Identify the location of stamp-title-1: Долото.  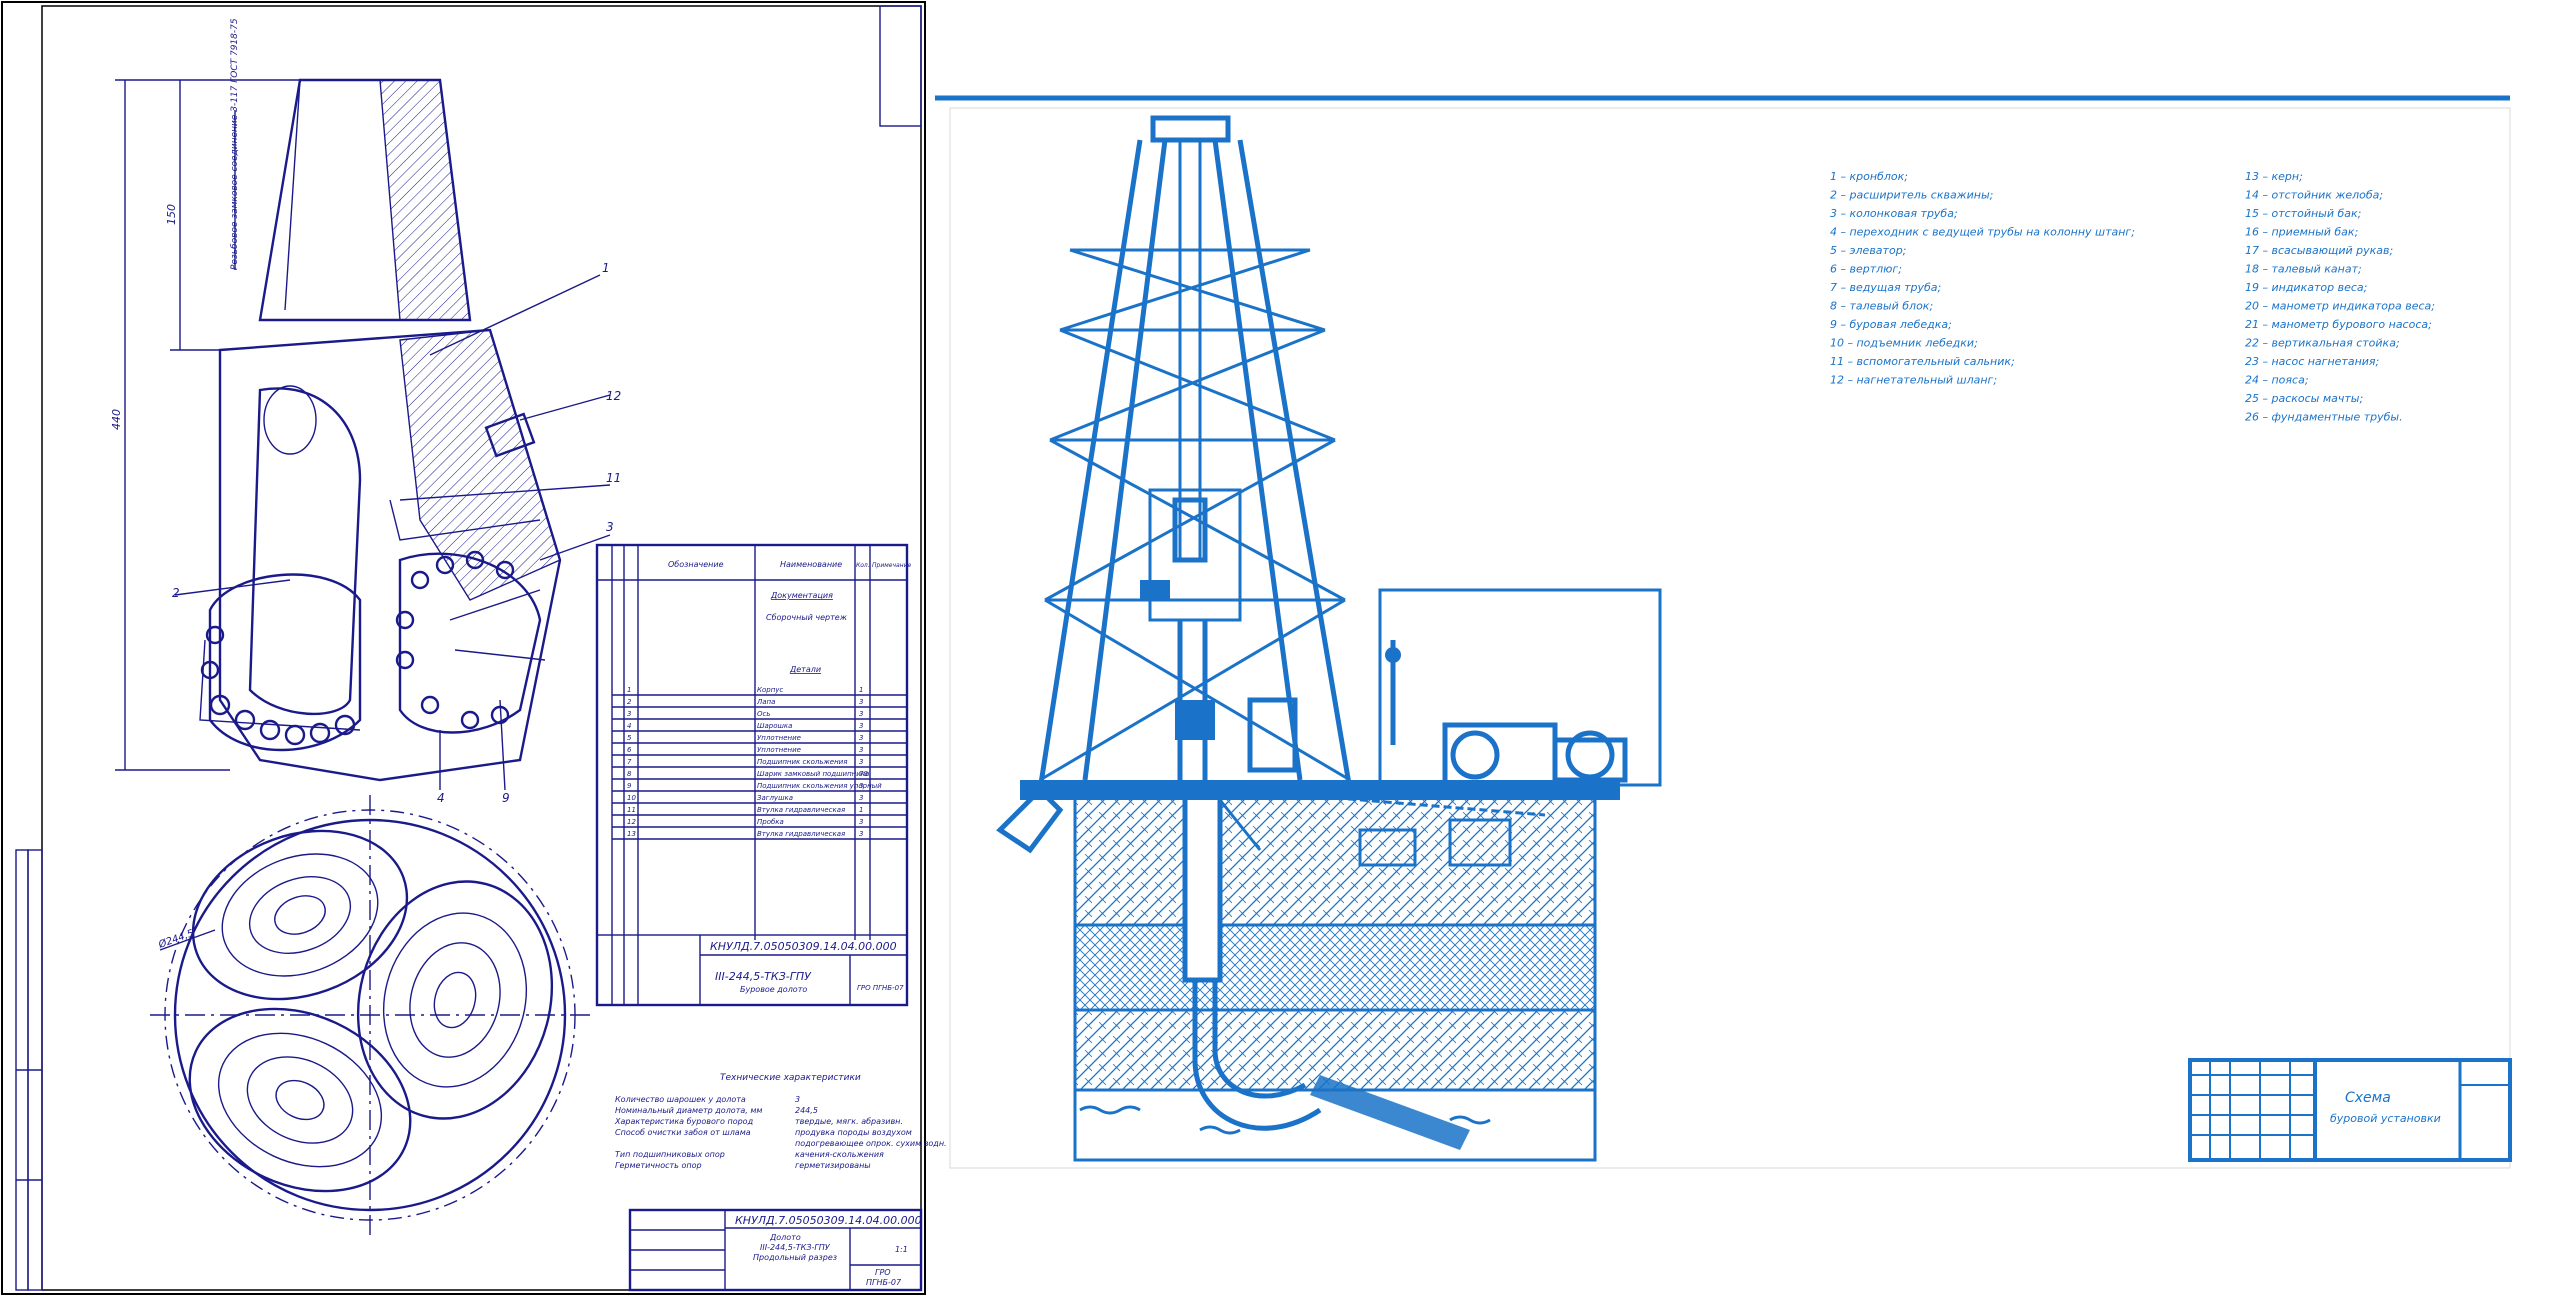
(785, 1237).